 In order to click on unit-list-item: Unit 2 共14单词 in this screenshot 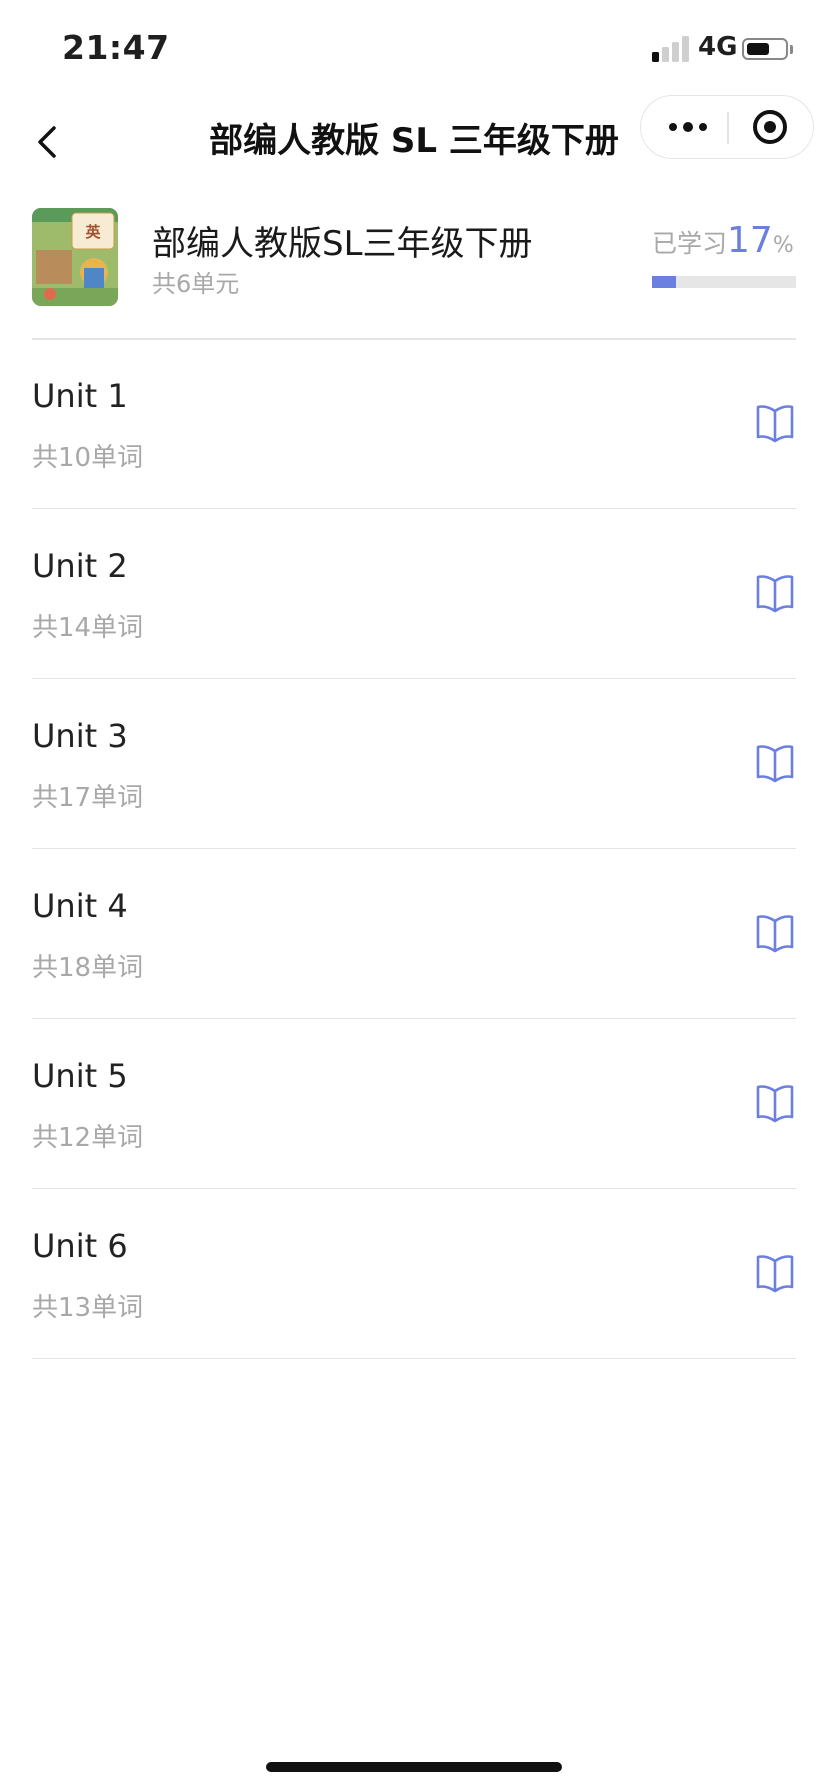, I will do `click(414, 594)`.